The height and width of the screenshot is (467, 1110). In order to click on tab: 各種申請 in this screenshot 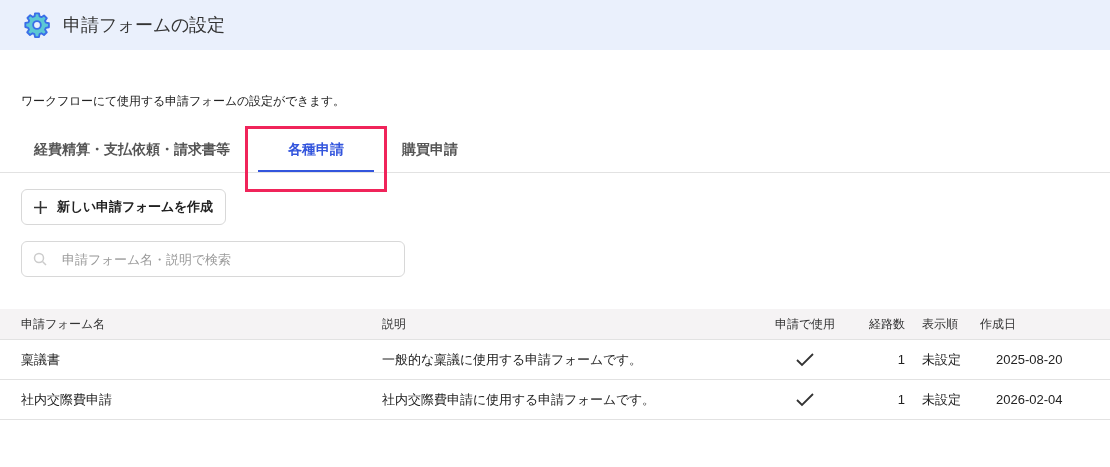, I will do `click(316, 154)`.